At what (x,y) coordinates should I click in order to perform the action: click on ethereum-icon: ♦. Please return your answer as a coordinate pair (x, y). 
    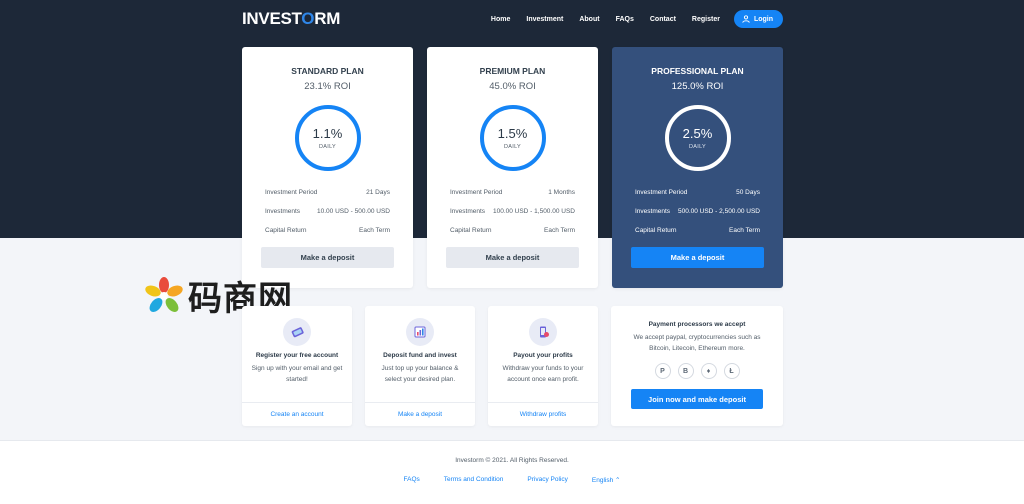
    Looking at the image, I should click on (708, 371).